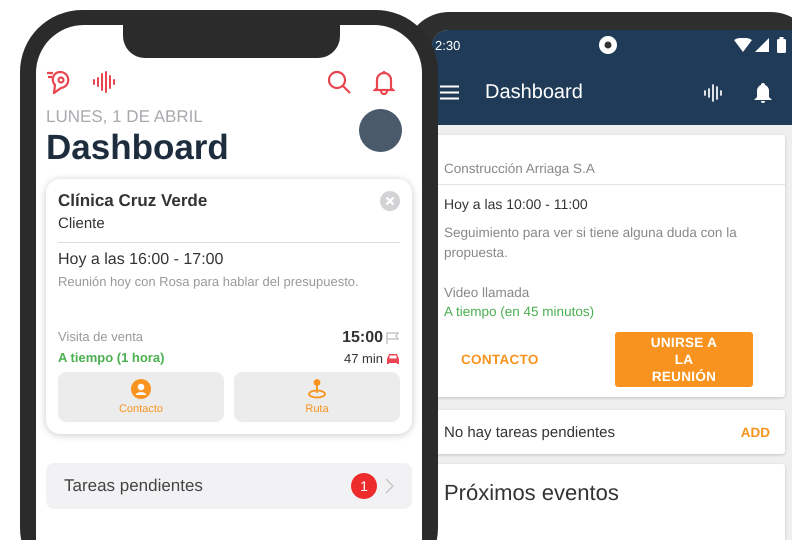 The height and width of the screenshot is (540, 792). Describe the element at coordinates (339, 82) in the screenshot. I see `search-icon` at that location.